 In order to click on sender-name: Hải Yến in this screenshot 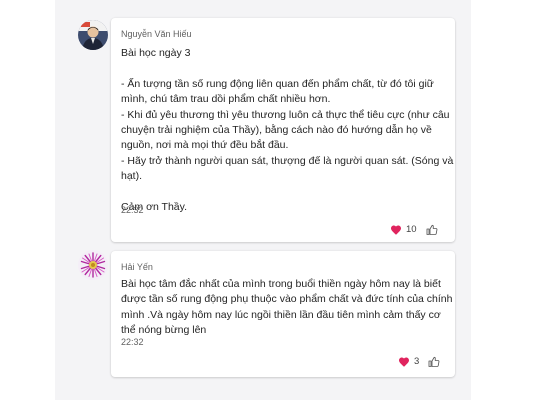, I will do `click(137, 267)`.